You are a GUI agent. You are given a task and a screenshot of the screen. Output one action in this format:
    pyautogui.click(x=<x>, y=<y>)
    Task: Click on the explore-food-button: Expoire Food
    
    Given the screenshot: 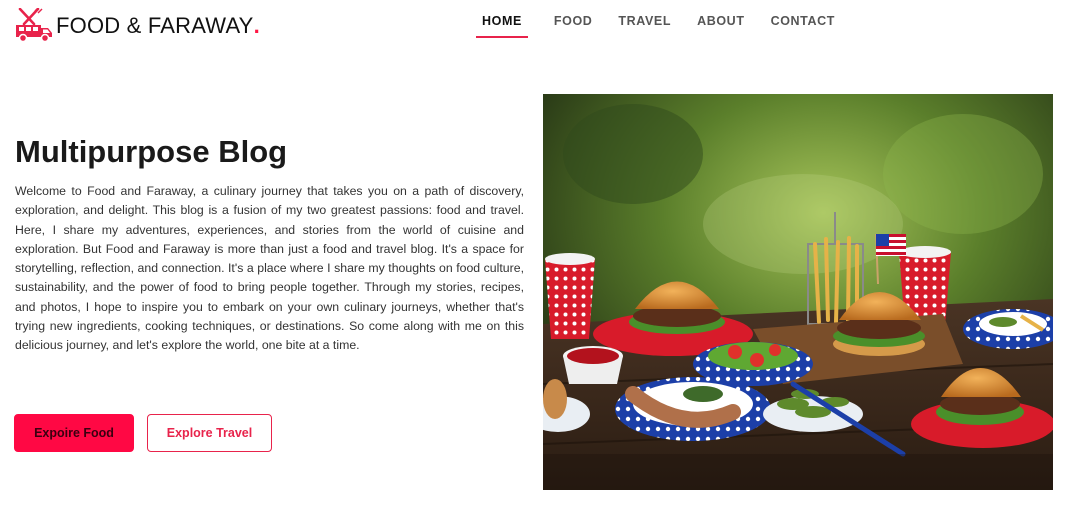 What is the action you would take?
    pyautogui.click(x=74, y=433)
    